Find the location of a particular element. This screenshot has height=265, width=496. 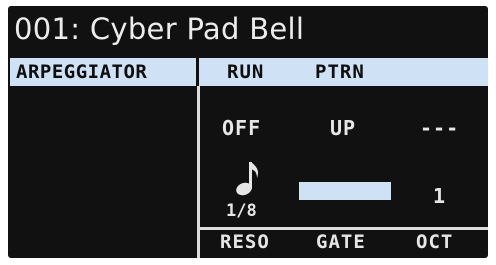

ptrn-value: UP is located at coordinates (343, 128).